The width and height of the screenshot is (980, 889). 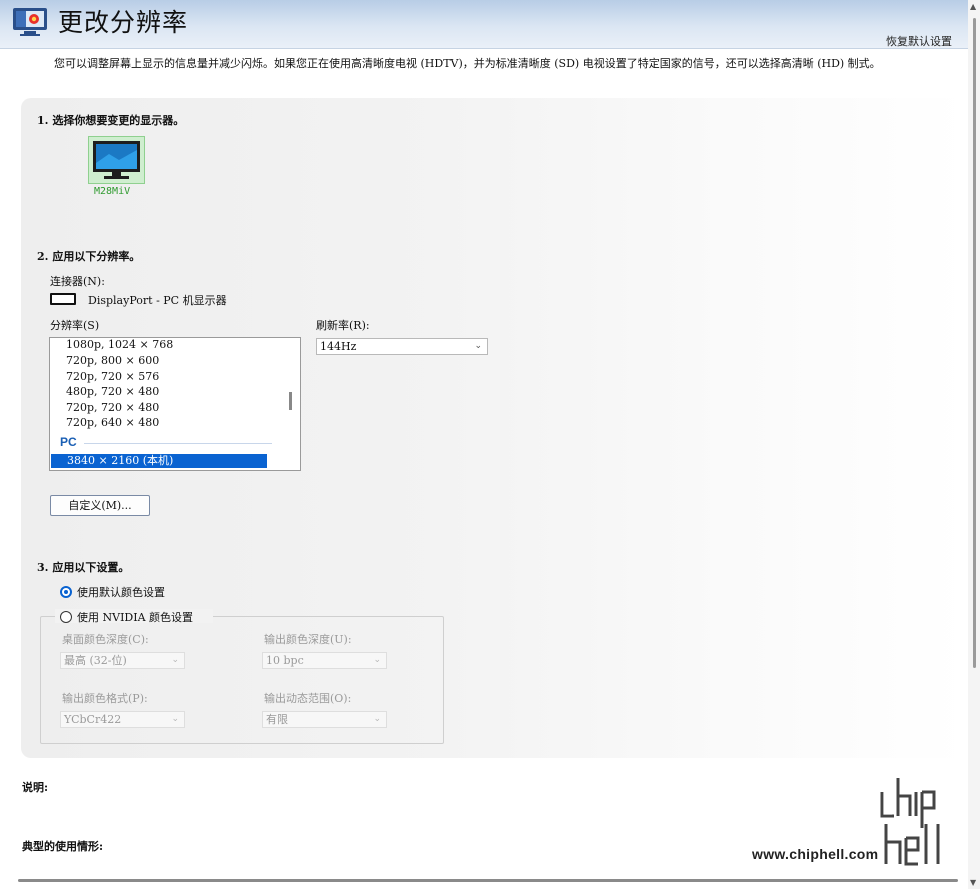 I want to click on watermark-site-text: www.chiphell.com, so click(x=815, y=854).